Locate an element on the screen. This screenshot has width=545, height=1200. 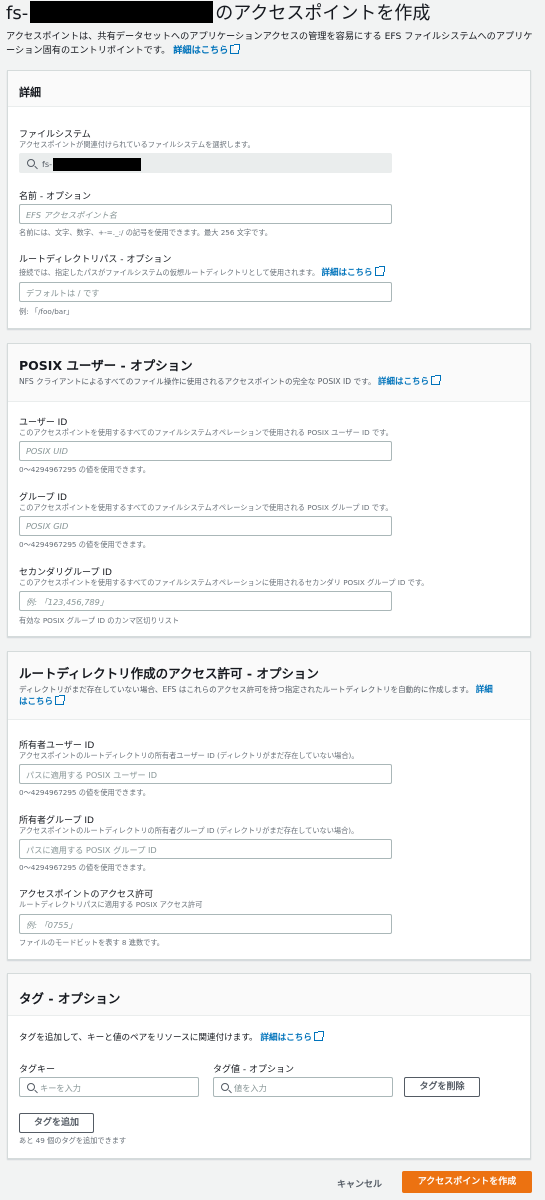
owner-gid-hint: 0～4294967295 の値を使用できます。 is located at coordinates (84, 867).